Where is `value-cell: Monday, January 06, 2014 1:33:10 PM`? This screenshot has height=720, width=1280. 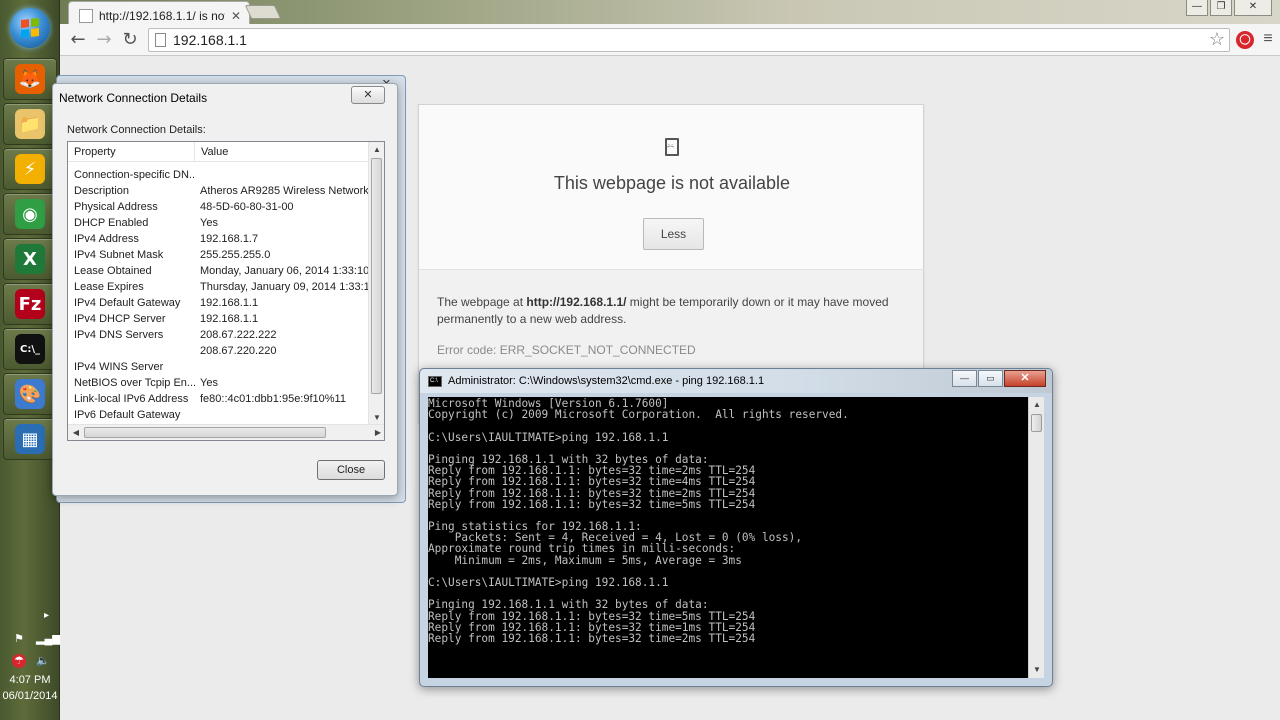 value-cell: Monday, January 06, 2014 1:33:10 PM is located at coordinates (285, 271).